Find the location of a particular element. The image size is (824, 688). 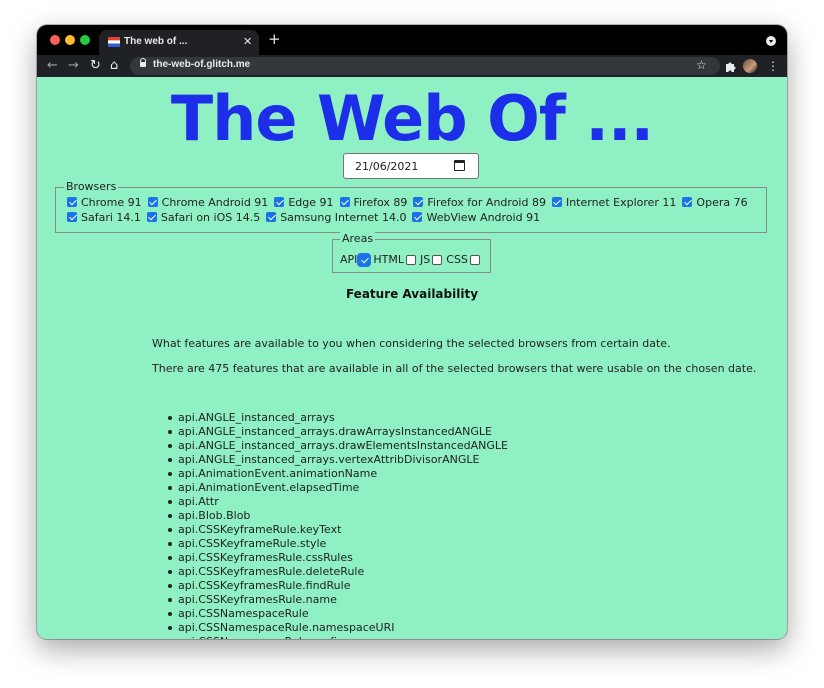

site-favicon-icon is located at coordinates (114, 42).